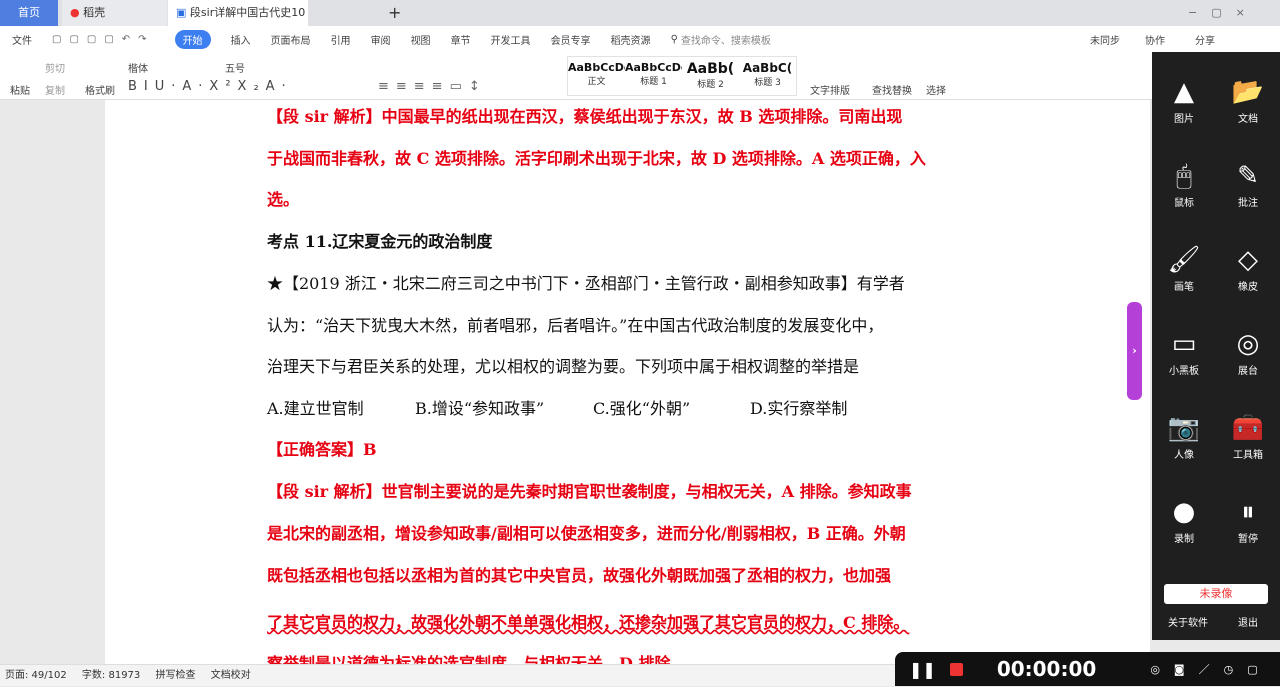 Image resolution: width=1280 pixels, height=687 pixels. I want to click on sidebar-tool: 📂 文档, so click(1248, 99).